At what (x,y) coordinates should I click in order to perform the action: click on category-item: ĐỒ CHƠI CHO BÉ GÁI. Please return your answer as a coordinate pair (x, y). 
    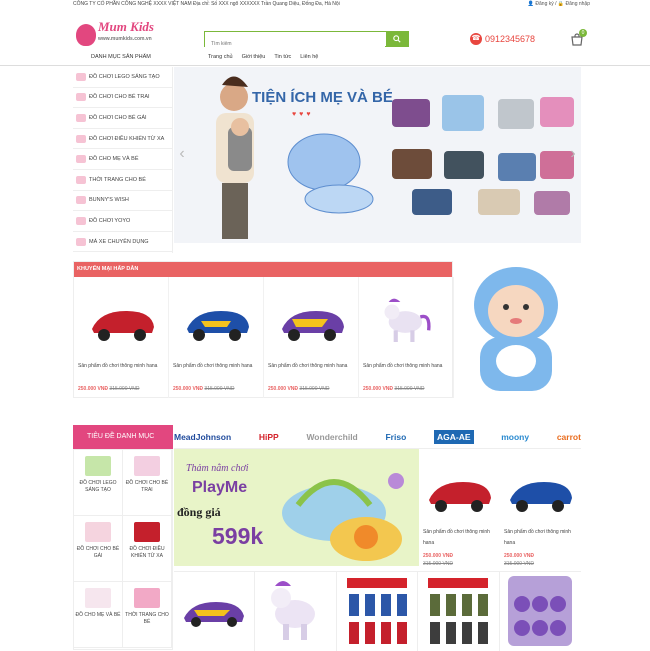
    Looking at the image, I should click on (98, 549).